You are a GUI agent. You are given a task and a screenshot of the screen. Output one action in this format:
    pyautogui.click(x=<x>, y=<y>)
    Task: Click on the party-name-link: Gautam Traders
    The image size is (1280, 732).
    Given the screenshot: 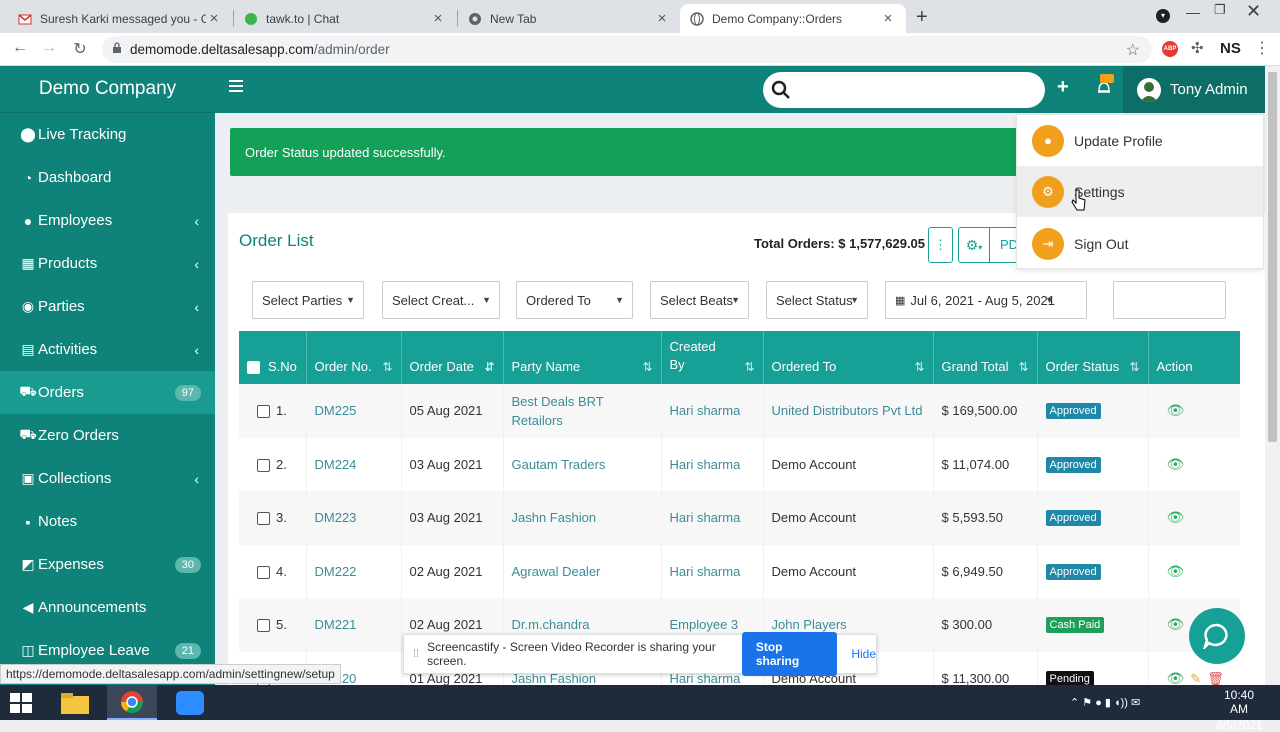 What is the action you would take?
    pyautogui.click(x=559, y=464)
    